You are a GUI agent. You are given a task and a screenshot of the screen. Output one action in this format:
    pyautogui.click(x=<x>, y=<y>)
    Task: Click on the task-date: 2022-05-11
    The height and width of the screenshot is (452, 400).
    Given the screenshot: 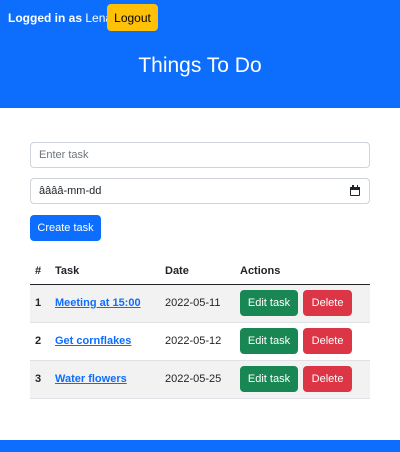 What is the action you would take?
    pyautogui.click(x=195, y=303)
    